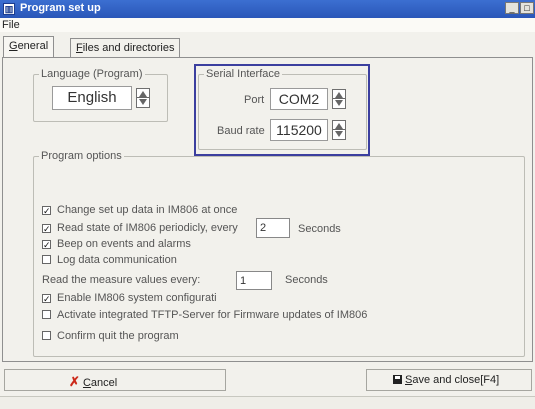  Describe the element at coordinates (319, 229) in the screenshot. I see `read-state-unit: Seconds` at that location.